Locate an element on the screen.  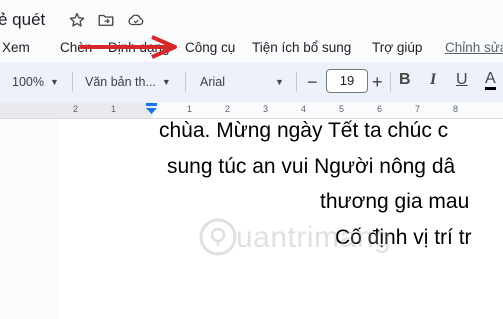
ruler: 2 1 1 2 3 4 5 6 7 8 is located at coordinates (251, 110).